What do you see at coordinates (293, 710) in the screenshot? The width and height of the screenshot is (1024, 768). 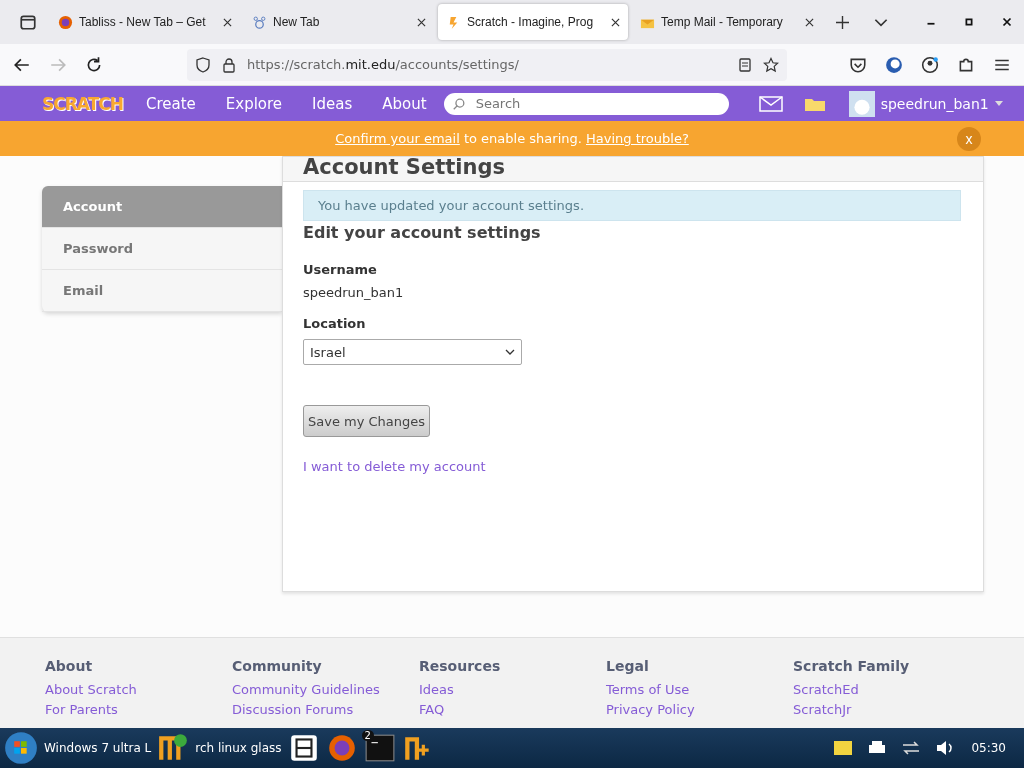 I see `footer-link: Discussion Forums` at bounding box center [293, 710].